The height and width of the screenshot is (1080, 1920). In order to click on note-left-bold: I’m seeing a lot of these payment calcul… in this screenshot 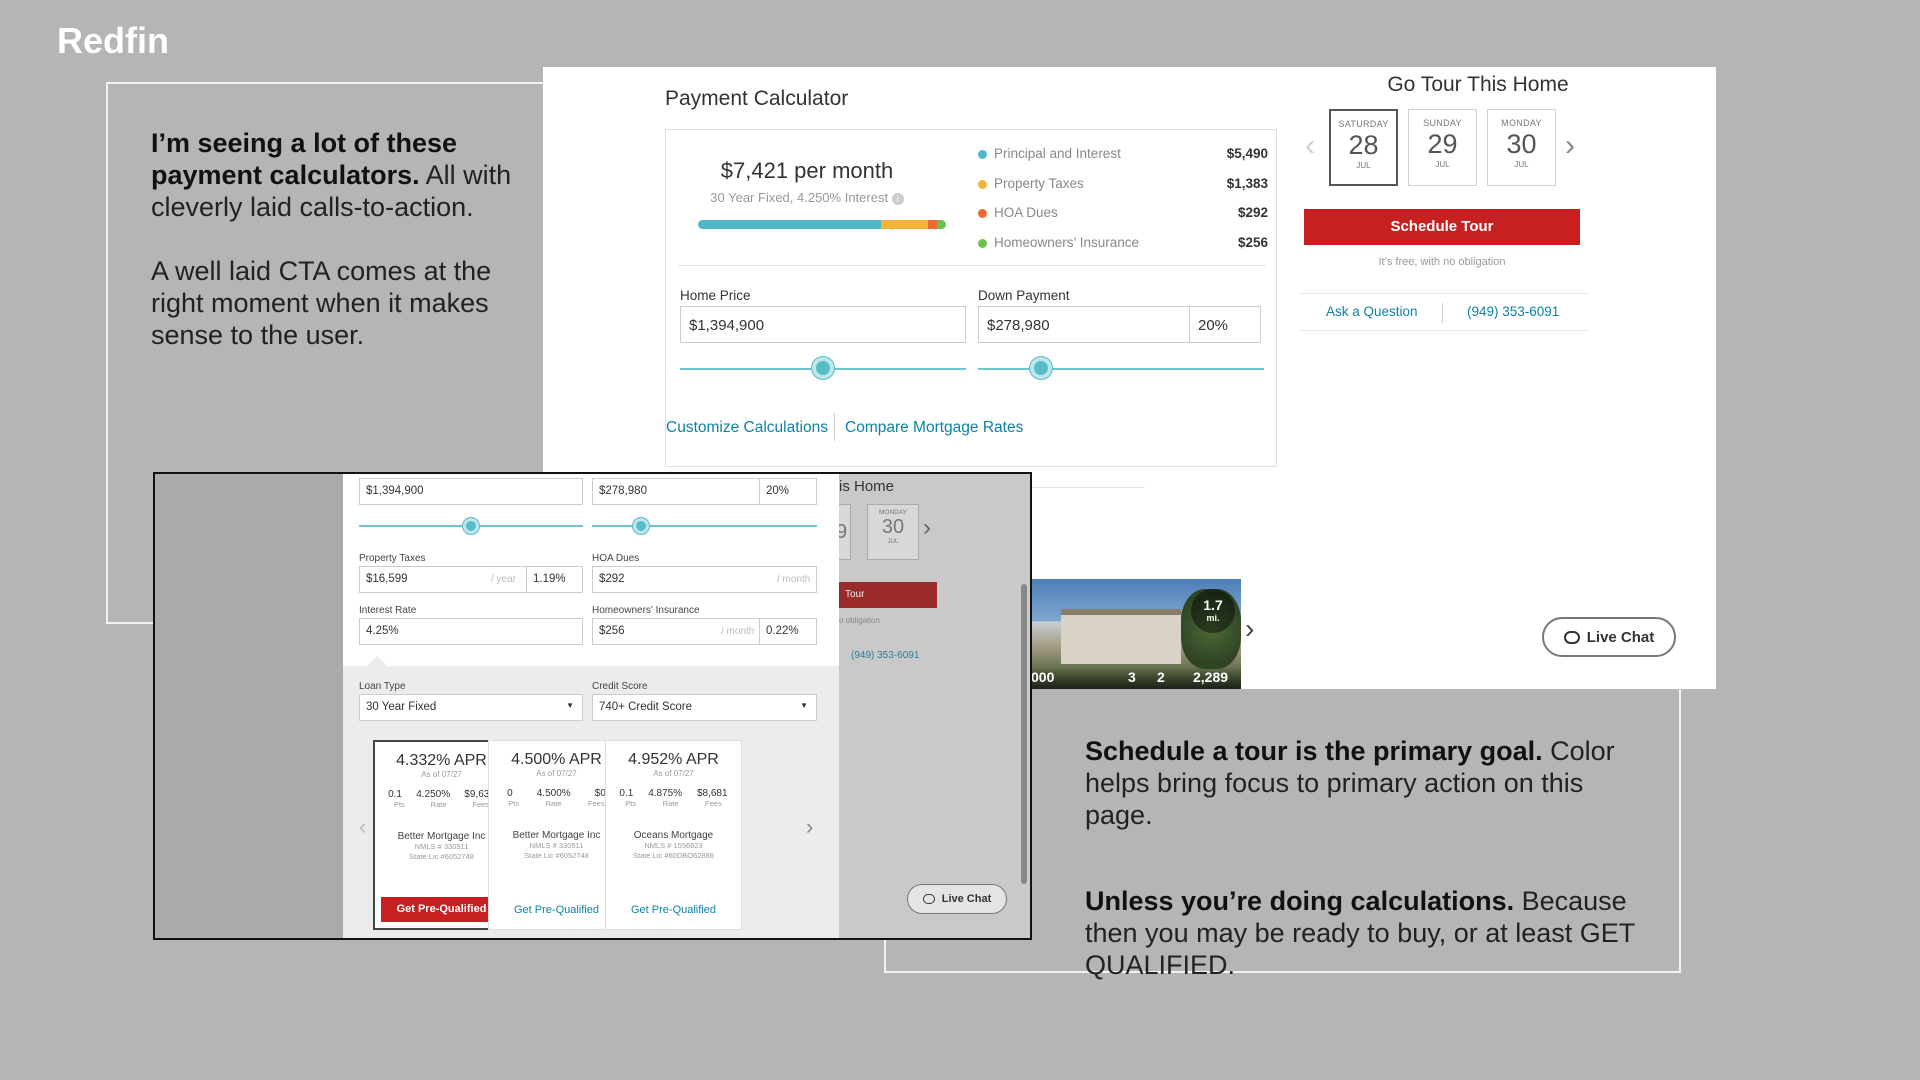, I will do `click(304, 159)`.